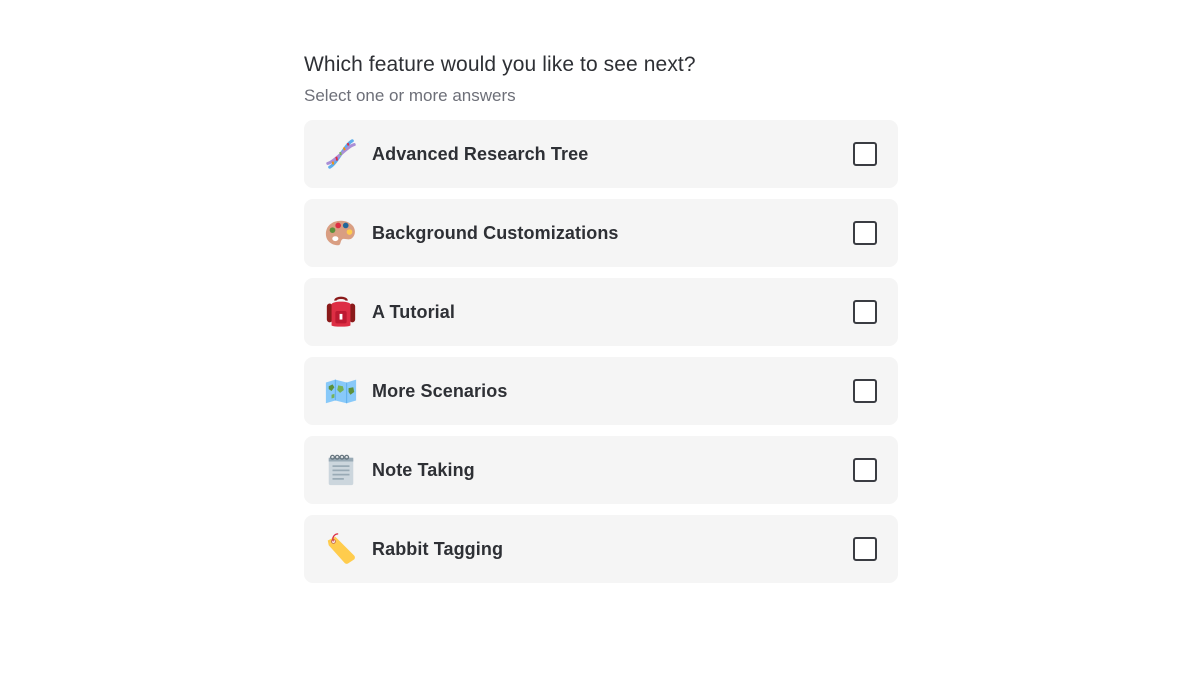  I want to click on spiral-notepad-icon, so click(341, 470).